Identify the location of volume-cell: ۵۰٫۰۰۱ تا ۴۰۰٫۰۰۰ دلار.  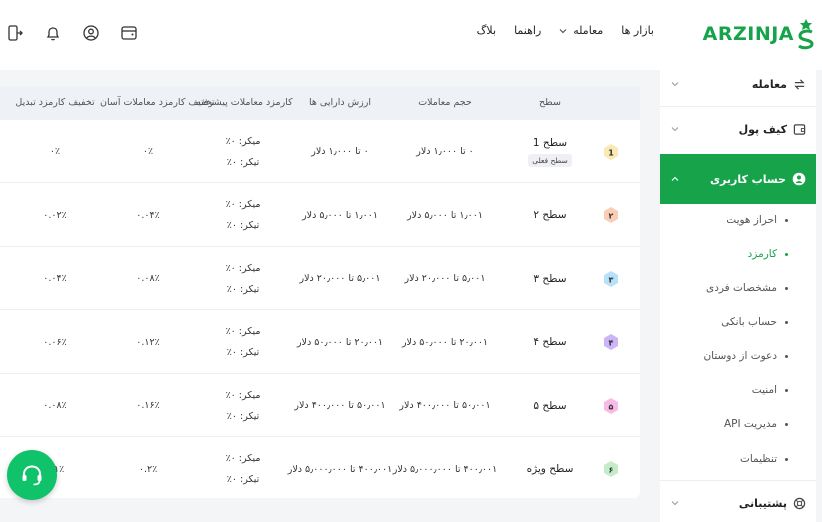
(445, 405).